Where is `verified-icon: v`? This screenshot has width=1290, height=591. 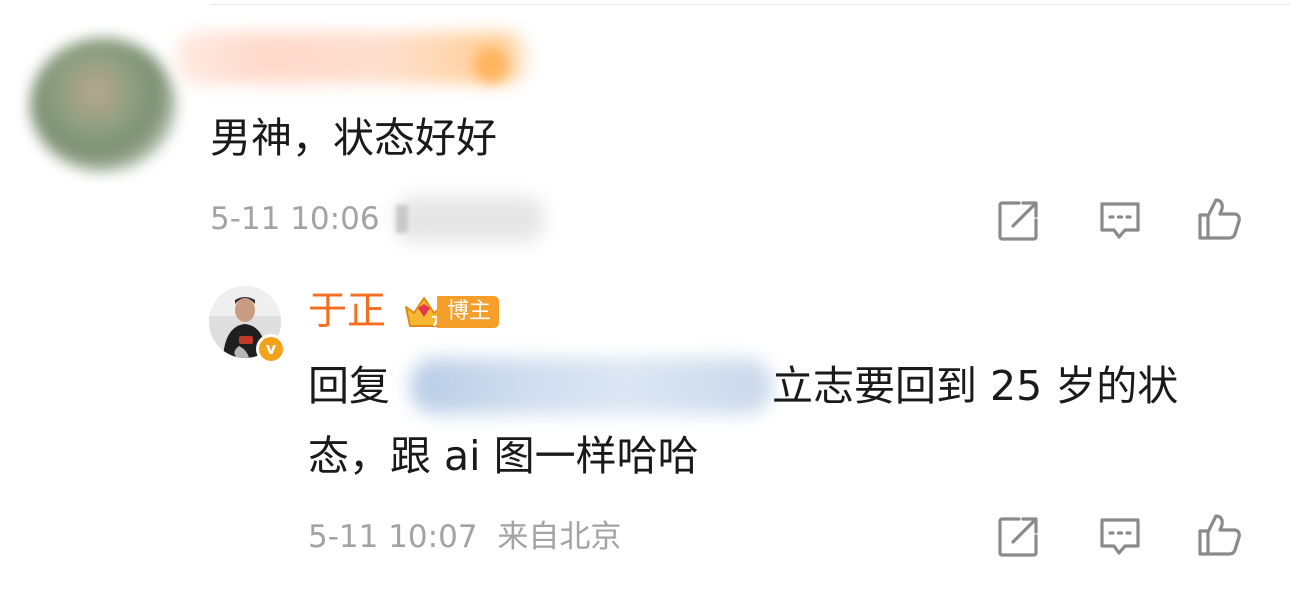
verified-icon: v is located at coordinates (271, 349).